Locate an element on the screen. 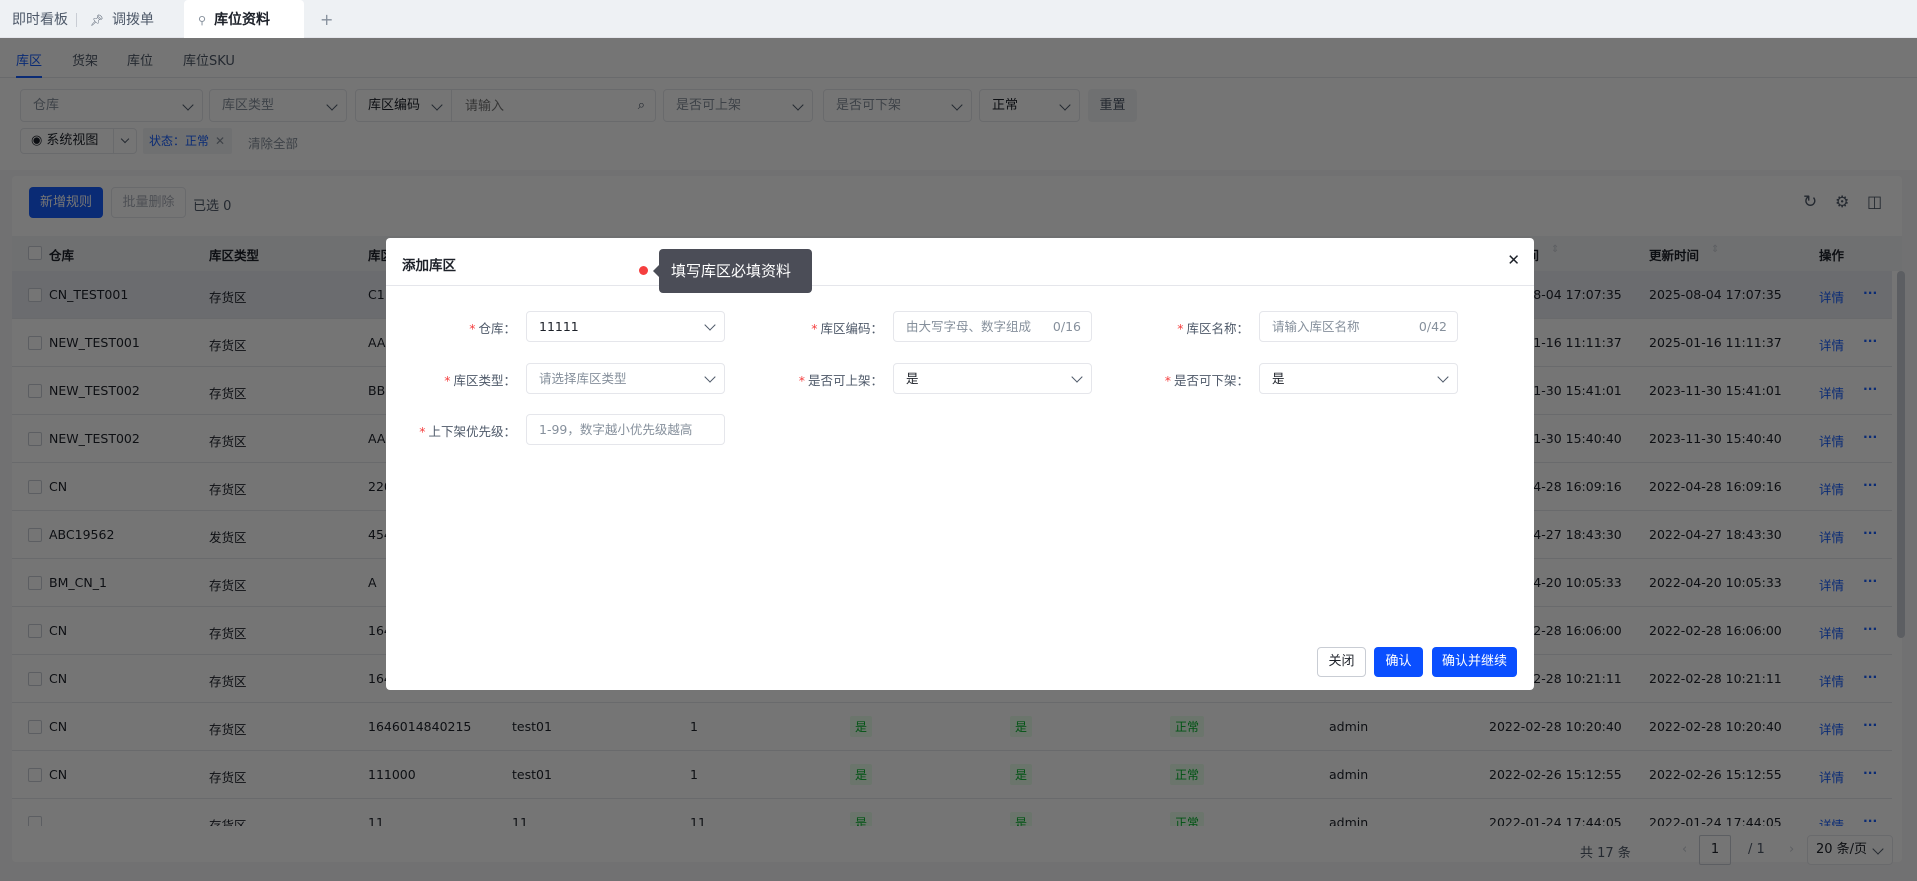 This screenshot has width=1917, height=881. select-all-checkbox is located at coordinates (35, 253).